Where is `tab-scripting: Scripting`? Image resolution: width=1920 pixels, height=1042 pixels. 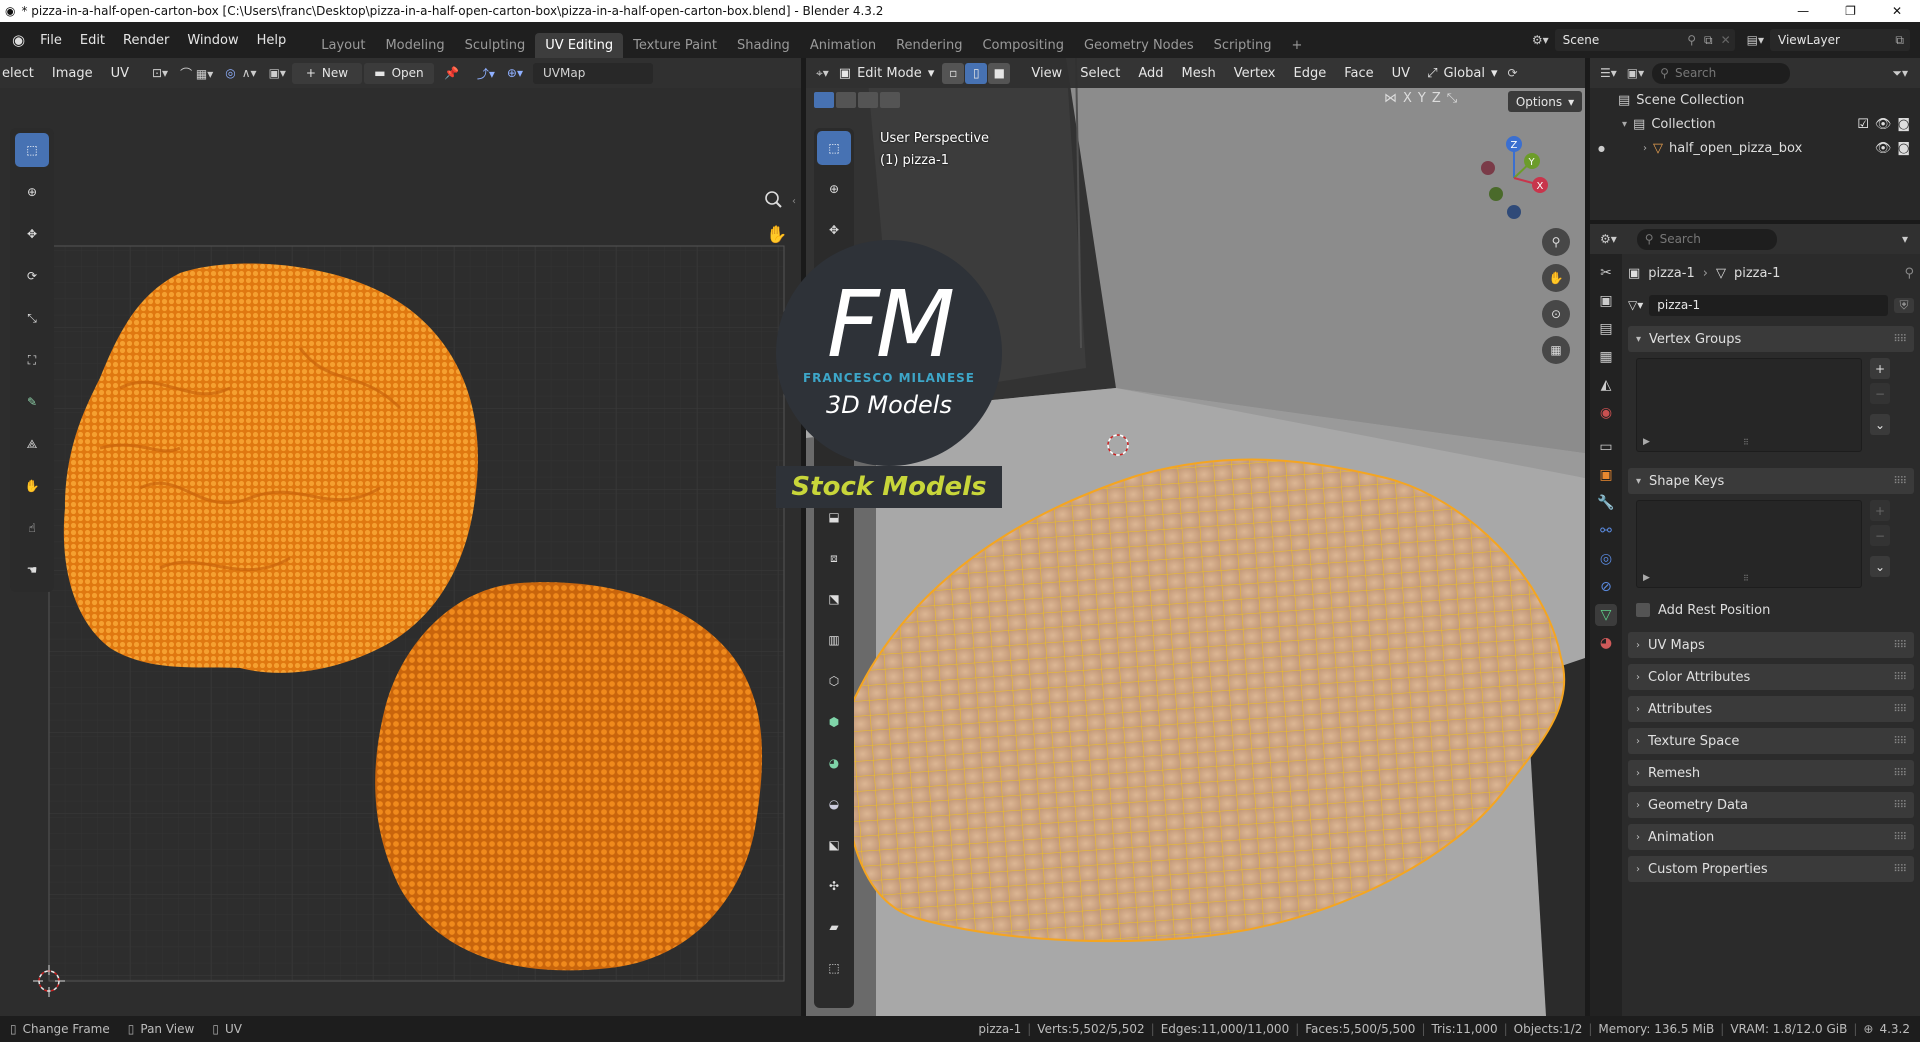 tab-scripting: Scripting is located at coordinates (1243, 45).